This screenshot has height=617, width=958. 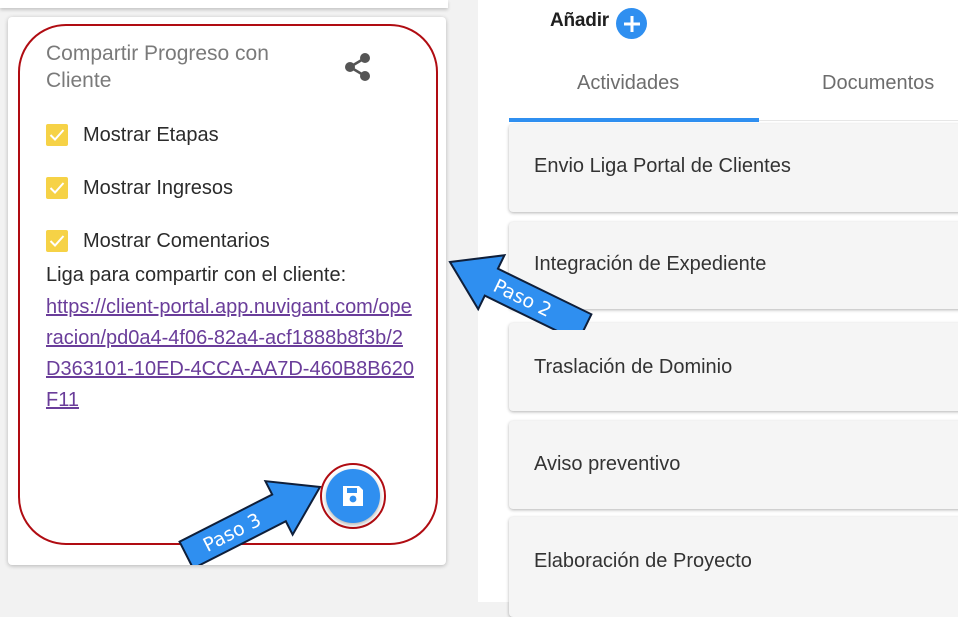 I want to click on activity-label: Elaboración de Proyecto, so click(x=643, y=561).